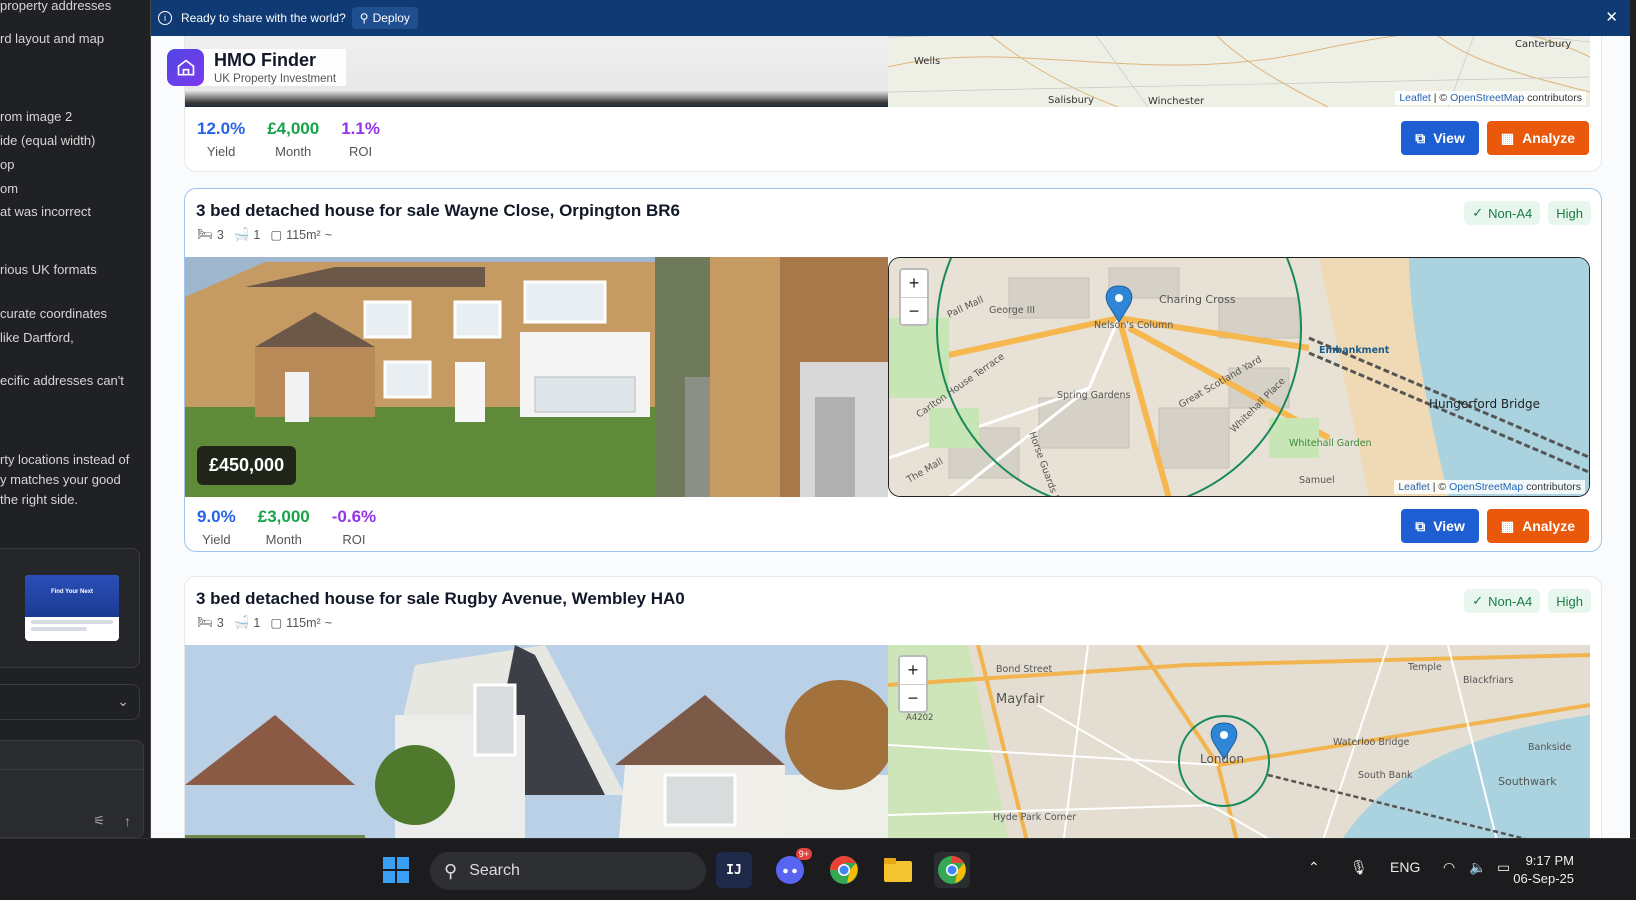  Describe the element at coordinates (275, 79) in the screenshot. I see `app-subtitle: UK Property Investment` at that location.